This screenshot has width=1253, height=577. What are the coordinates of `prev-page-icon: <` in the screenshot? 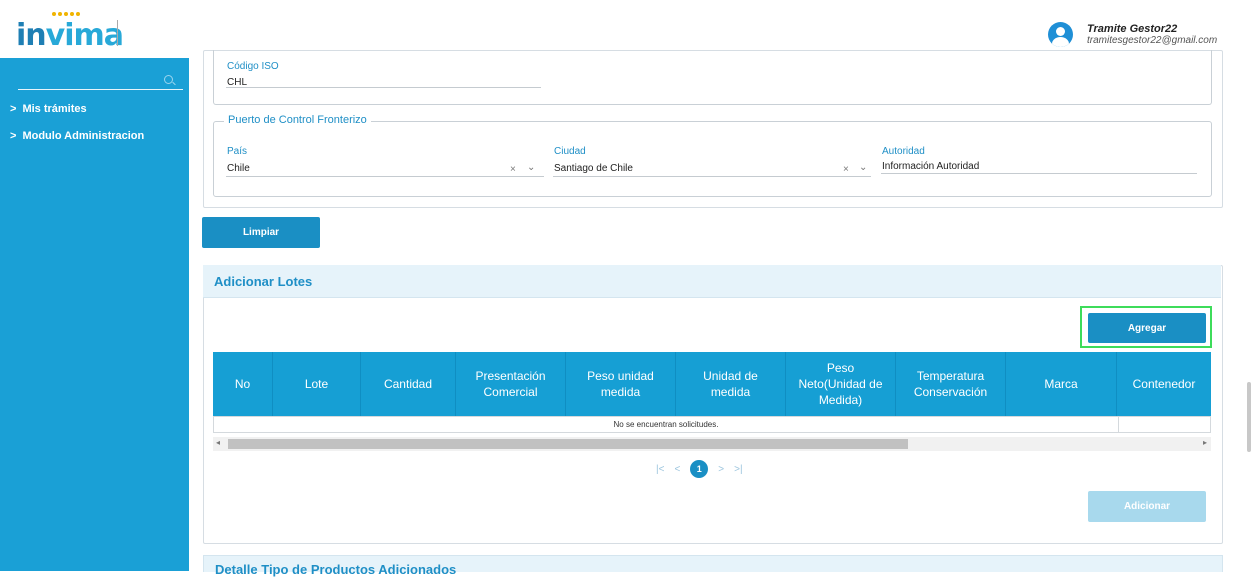 It's located at (677, 469).